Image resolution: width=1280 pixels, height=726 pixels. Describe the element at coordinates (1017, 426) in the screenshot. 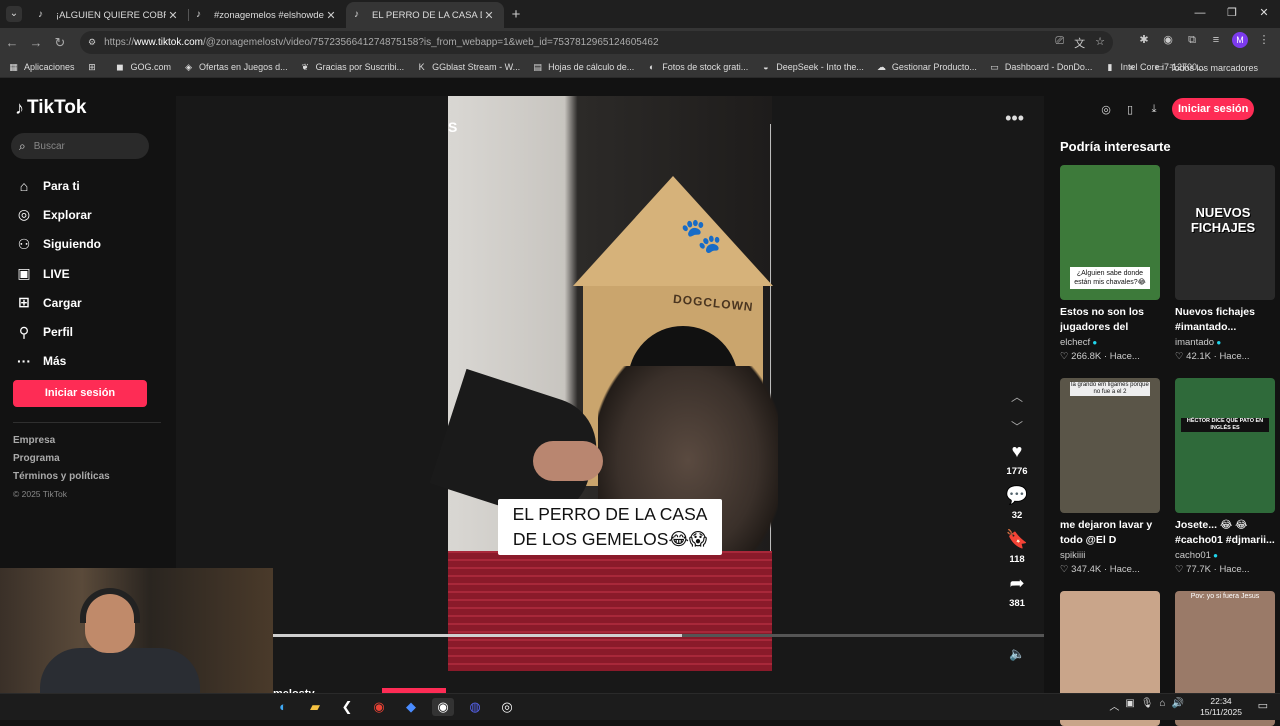

I see `next-video-icon: ﹀` at that location.